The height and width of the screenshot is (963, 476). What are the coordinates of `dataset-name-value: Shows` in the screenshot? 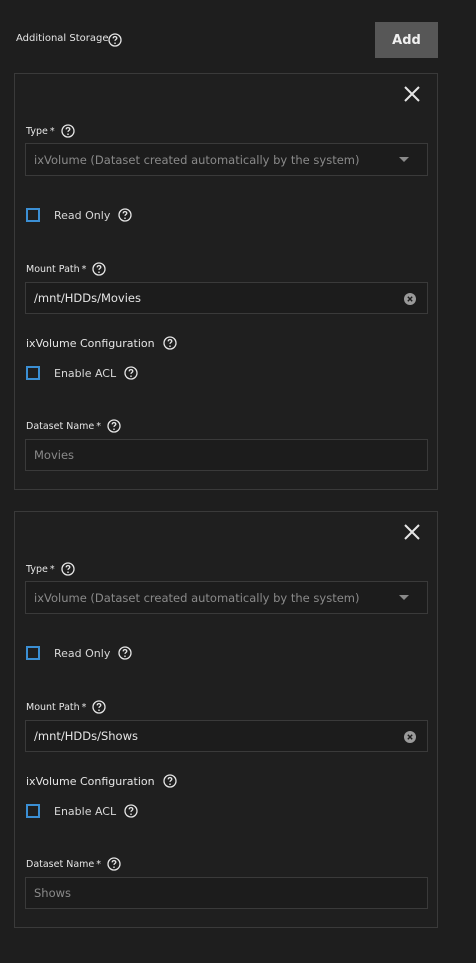 It's located at (53, 893).